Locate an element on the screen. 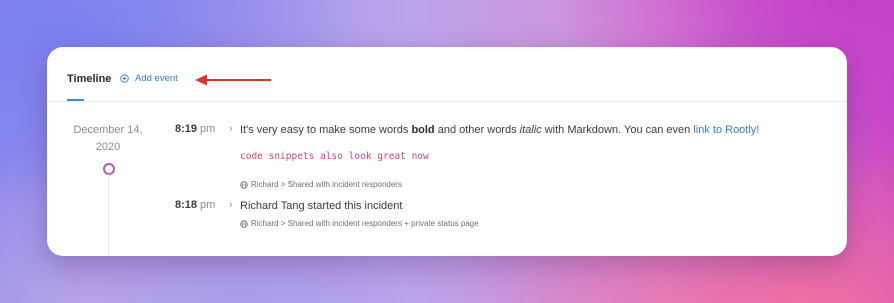  rootly-link: link to Rootly! is located at coordinates (726, 130).